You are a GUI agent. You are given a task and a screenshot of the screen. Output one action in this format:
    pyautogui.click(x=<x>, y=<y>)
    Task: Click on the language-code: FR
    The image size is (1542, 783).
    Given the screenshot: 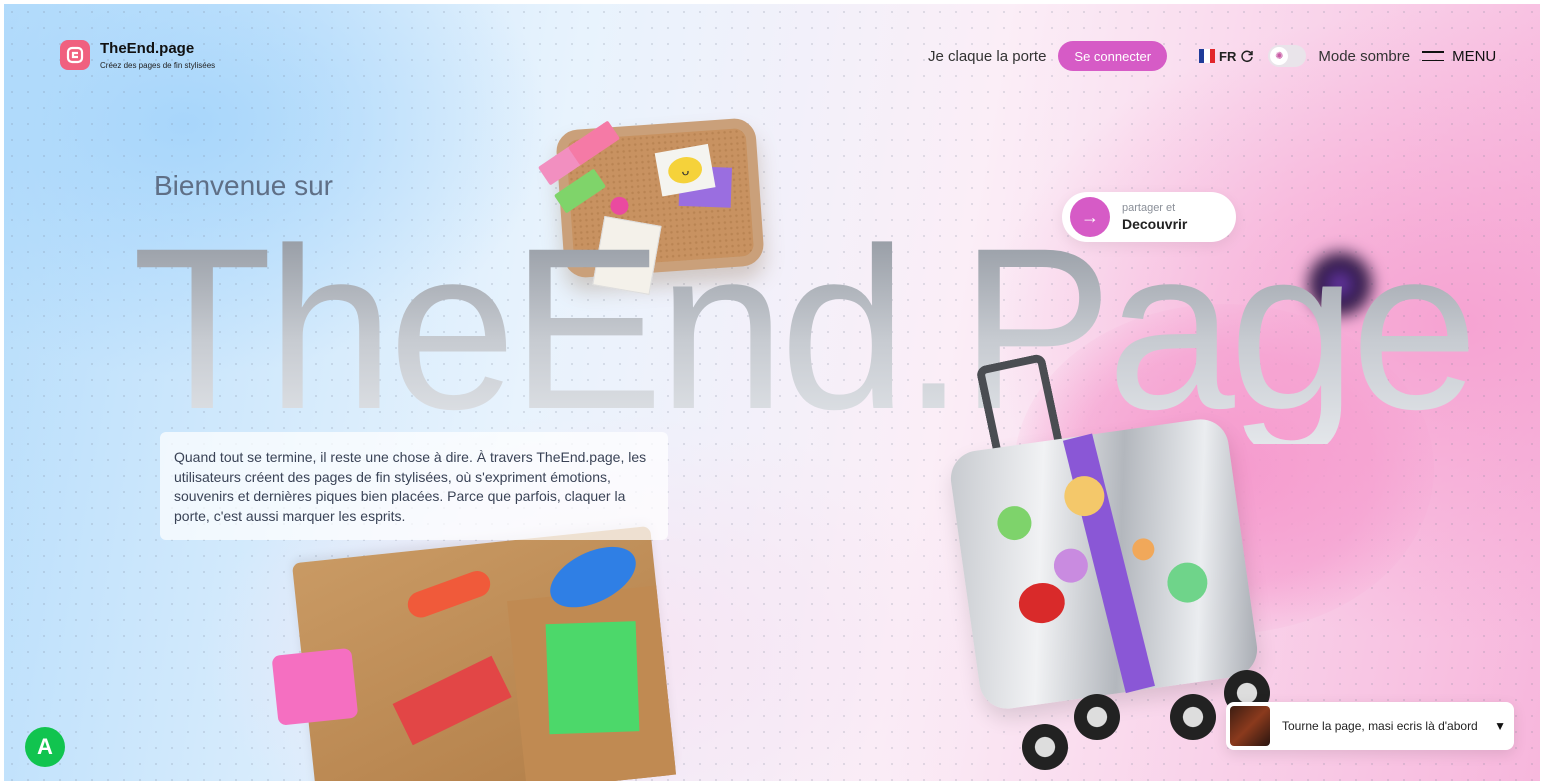 What is the action you would take?
    pyautogui.click(x=1228, y=56)
    